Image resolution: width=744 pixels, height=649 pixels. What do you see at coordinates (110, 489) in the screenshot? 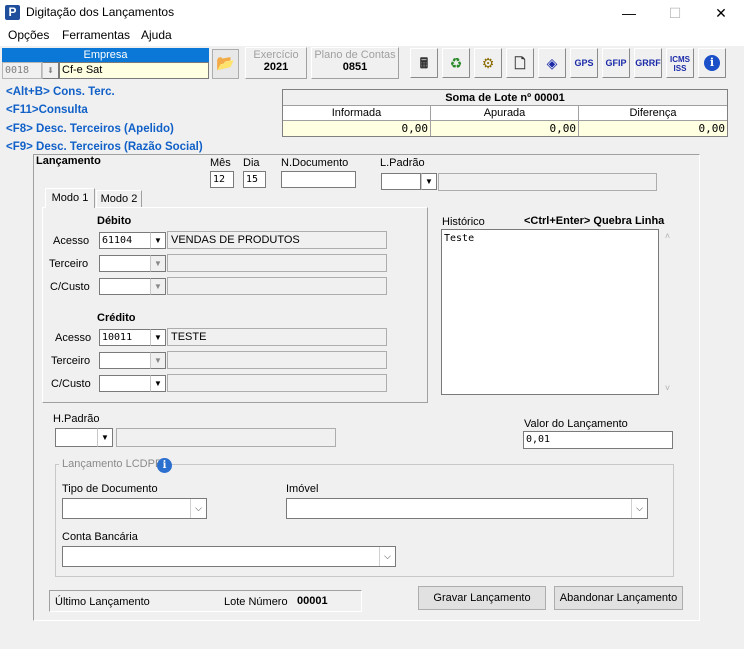
I see `tipo-documento-label: Tipo de Documento` at bounding box center [110, 489].